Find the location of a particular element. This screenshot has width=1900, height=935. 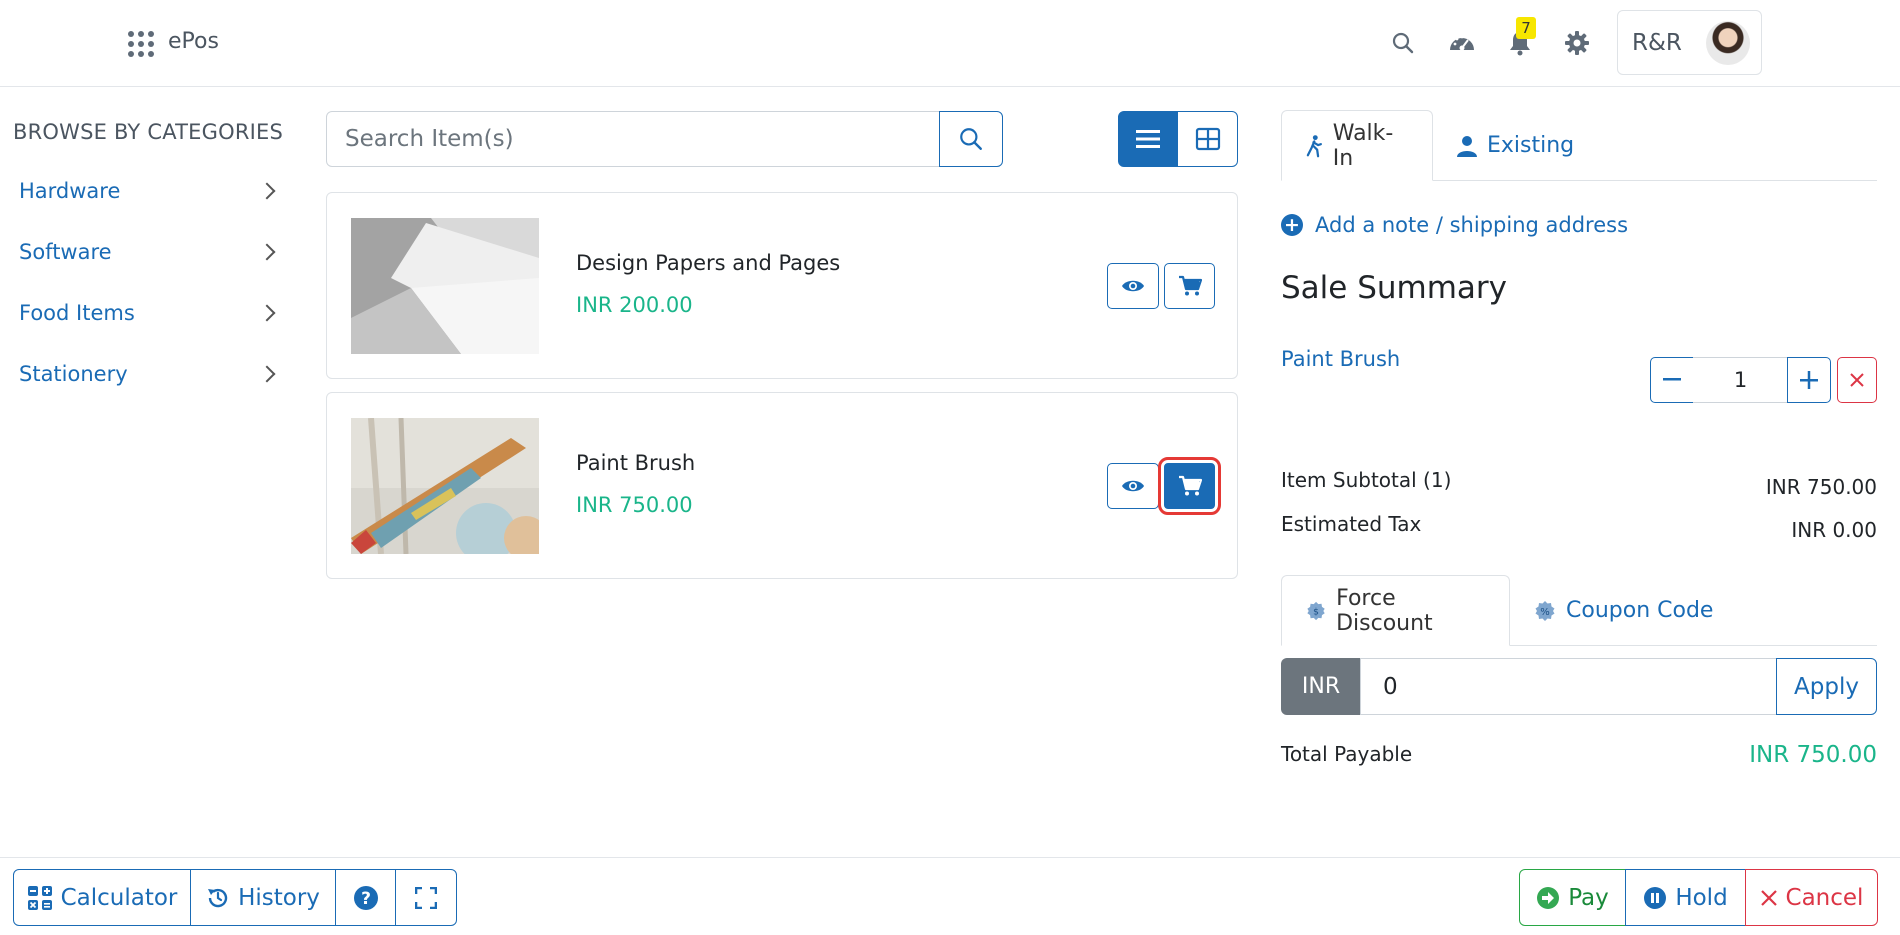

hold-button: Hold is located at coordinates (1685, 897).